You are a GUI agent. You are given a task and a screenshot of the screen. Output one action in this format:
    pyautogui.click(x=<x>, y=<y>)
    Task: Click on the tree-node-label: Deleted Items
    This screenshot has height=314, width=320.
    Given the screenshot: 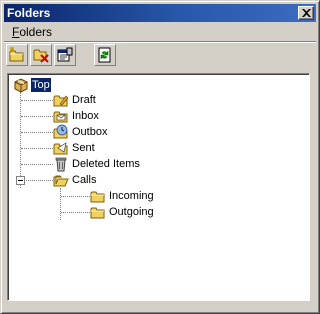 What is the action you would take?
    pyautogui.click(x=106, y=164)
    